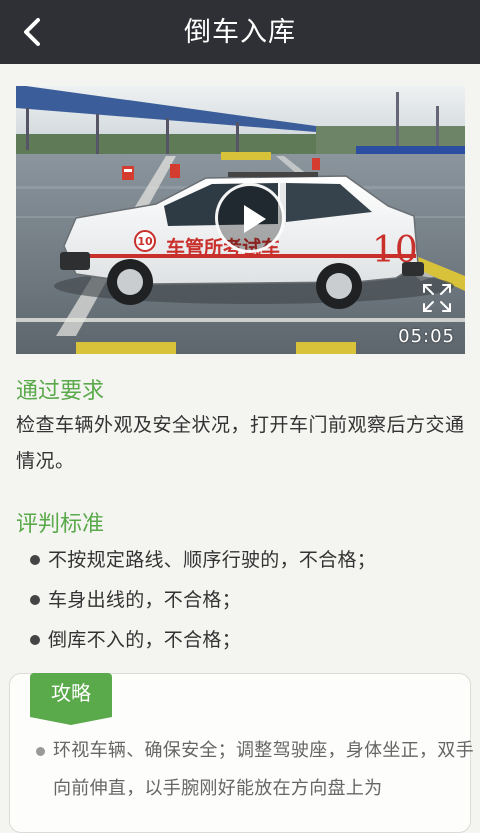 Image resolution: width=480 pixels, height=833 pixels. What do you see at coordinates (250, 218) in the screenshot?
I see `play-button` at bounding box center [250, 218].